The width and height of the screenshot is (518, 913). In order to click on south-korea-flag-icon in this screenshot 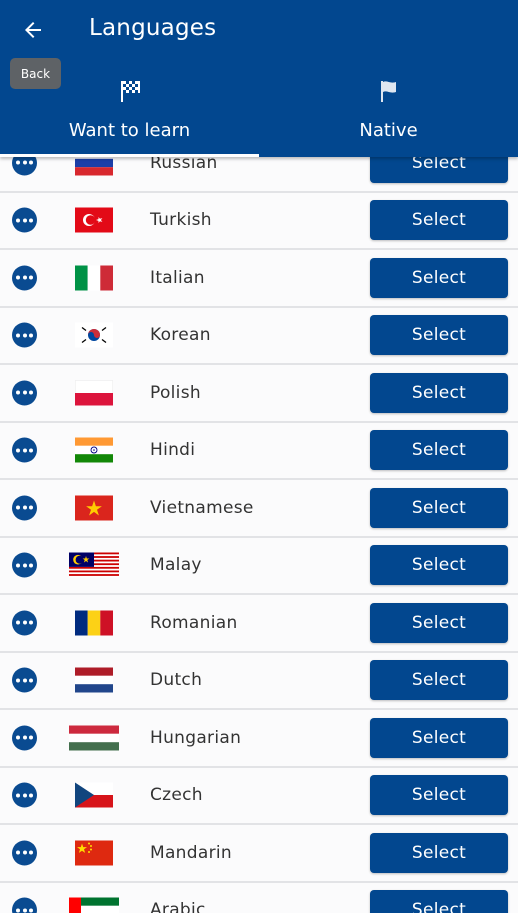, I will do `click(94, 335)`.